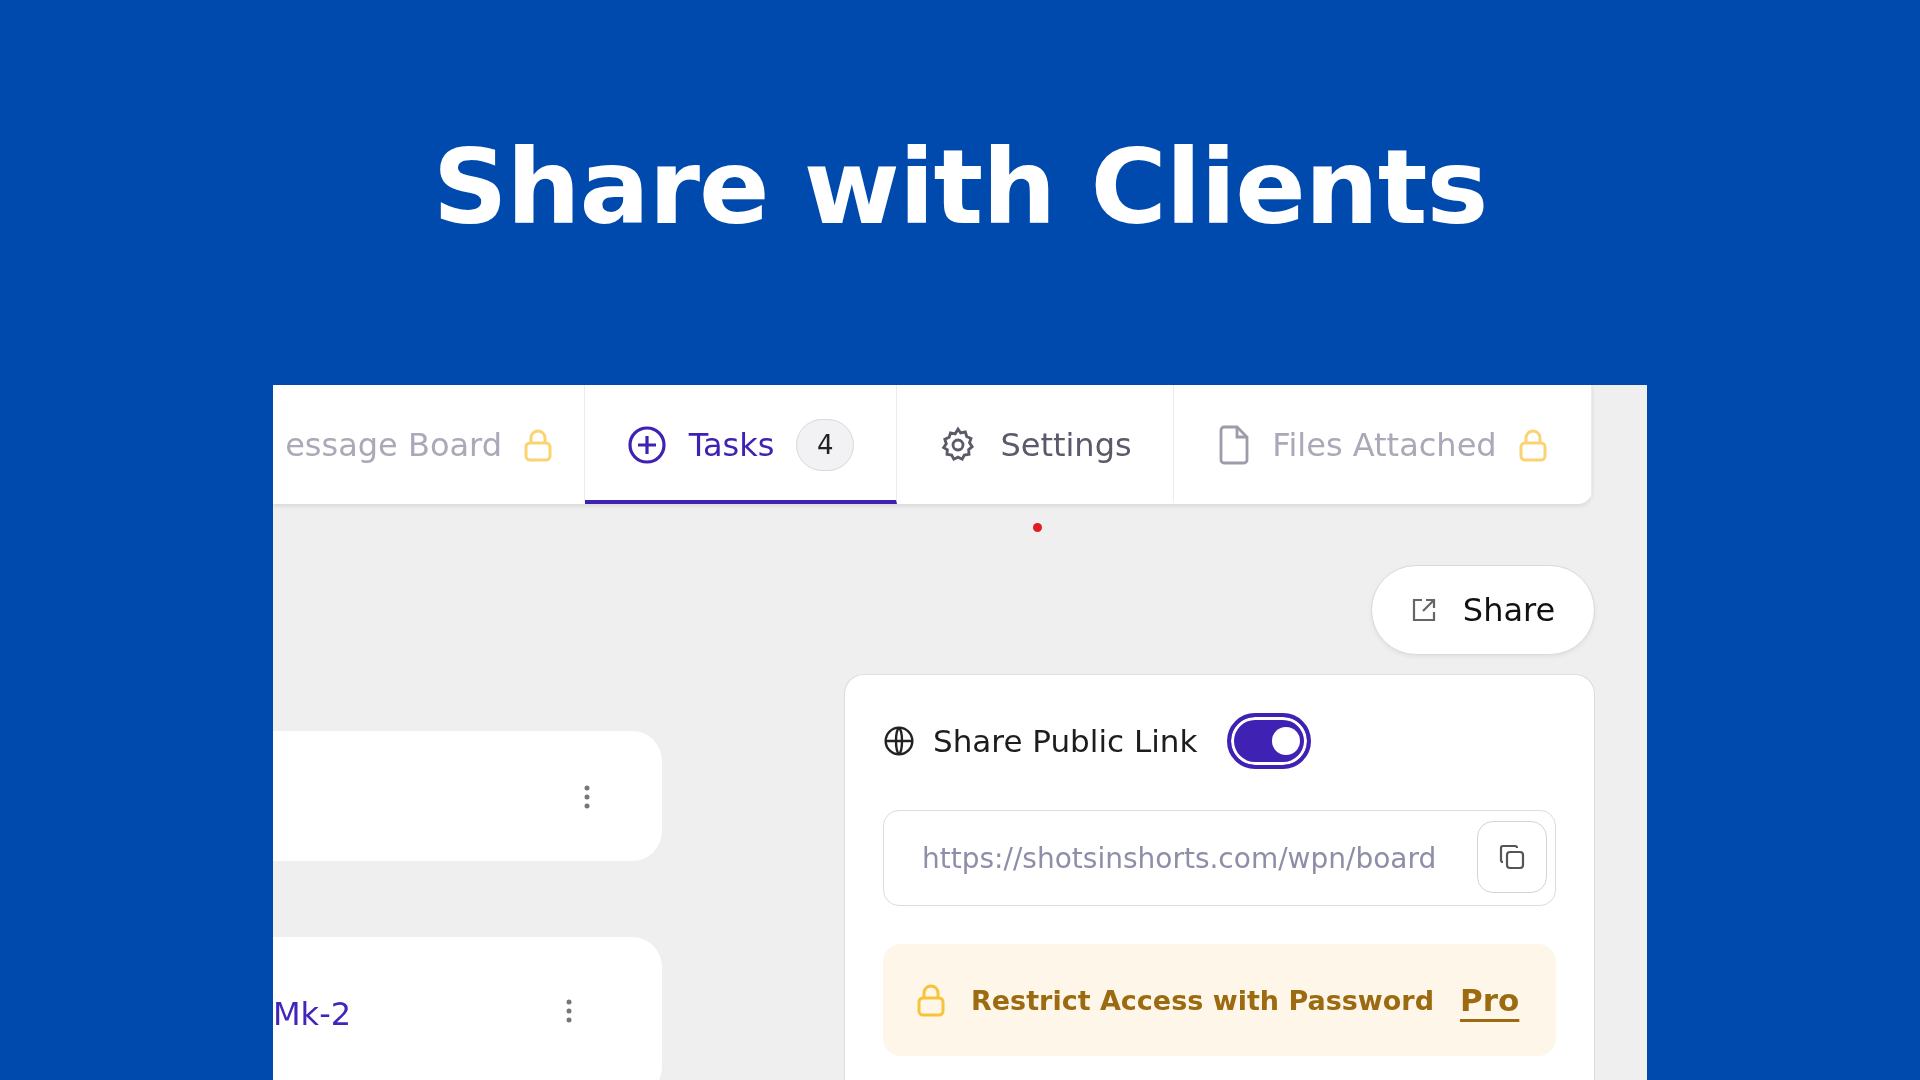 This screenshot has width=1920, height=1080. I want to click on tab: Settings, so click(1035, 444).